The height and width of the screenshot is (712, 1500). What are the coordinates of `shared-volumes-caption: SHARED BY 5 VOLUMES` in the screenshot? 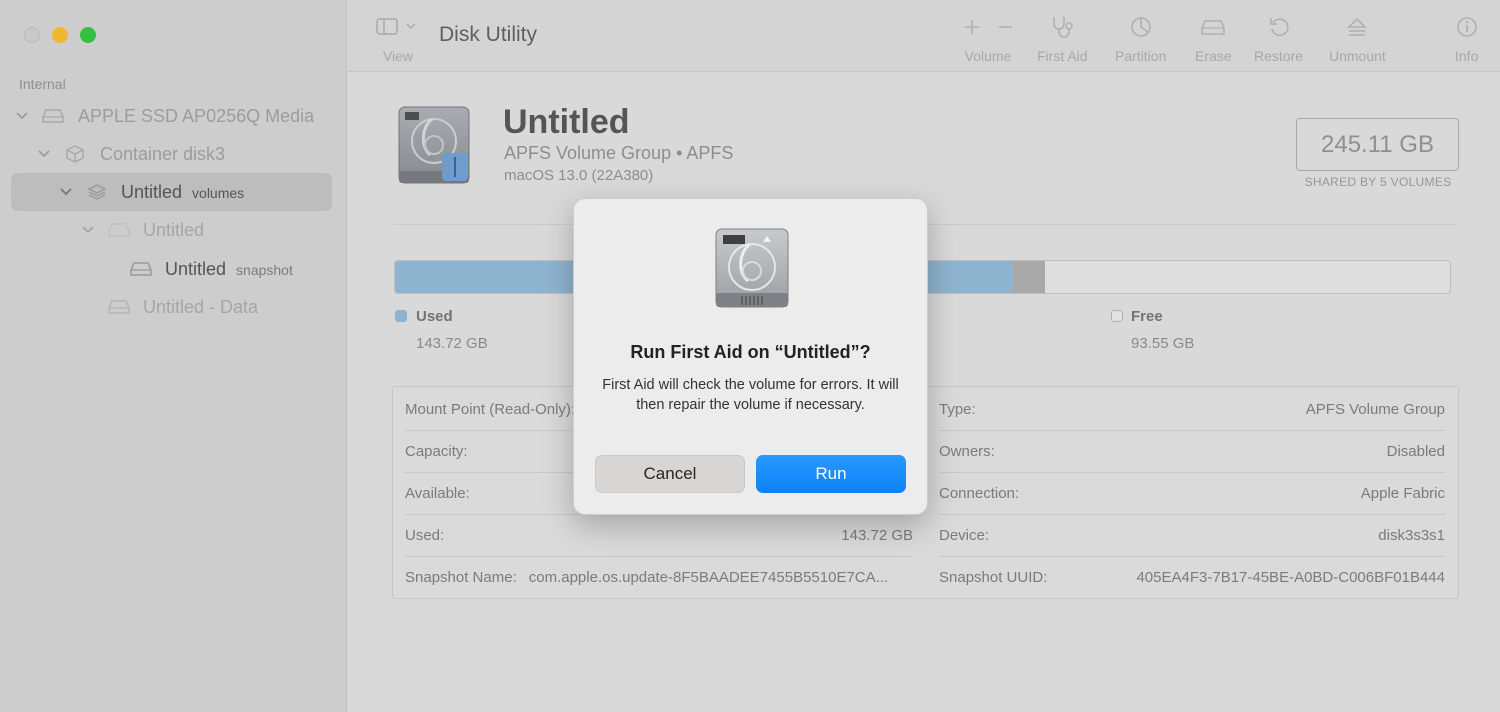 It's located at (1378, 182).